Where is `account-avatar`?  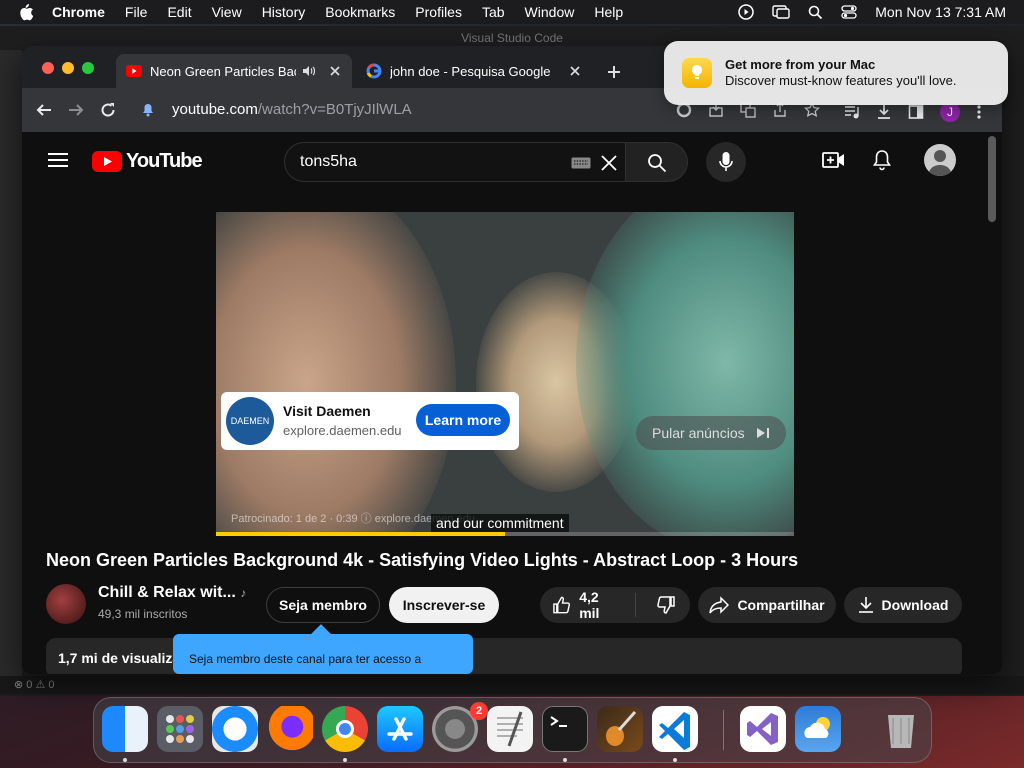 account-avatar is located at coordinates (940, 160).